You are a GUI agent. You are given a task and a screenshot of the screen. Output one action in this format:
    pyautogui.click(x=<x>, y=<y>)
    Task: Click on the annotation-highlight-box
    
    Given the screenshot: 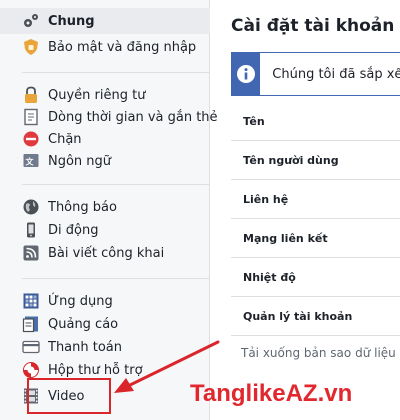 What is the action you would take?
    pyautogui.click(x=69, y=396)
    